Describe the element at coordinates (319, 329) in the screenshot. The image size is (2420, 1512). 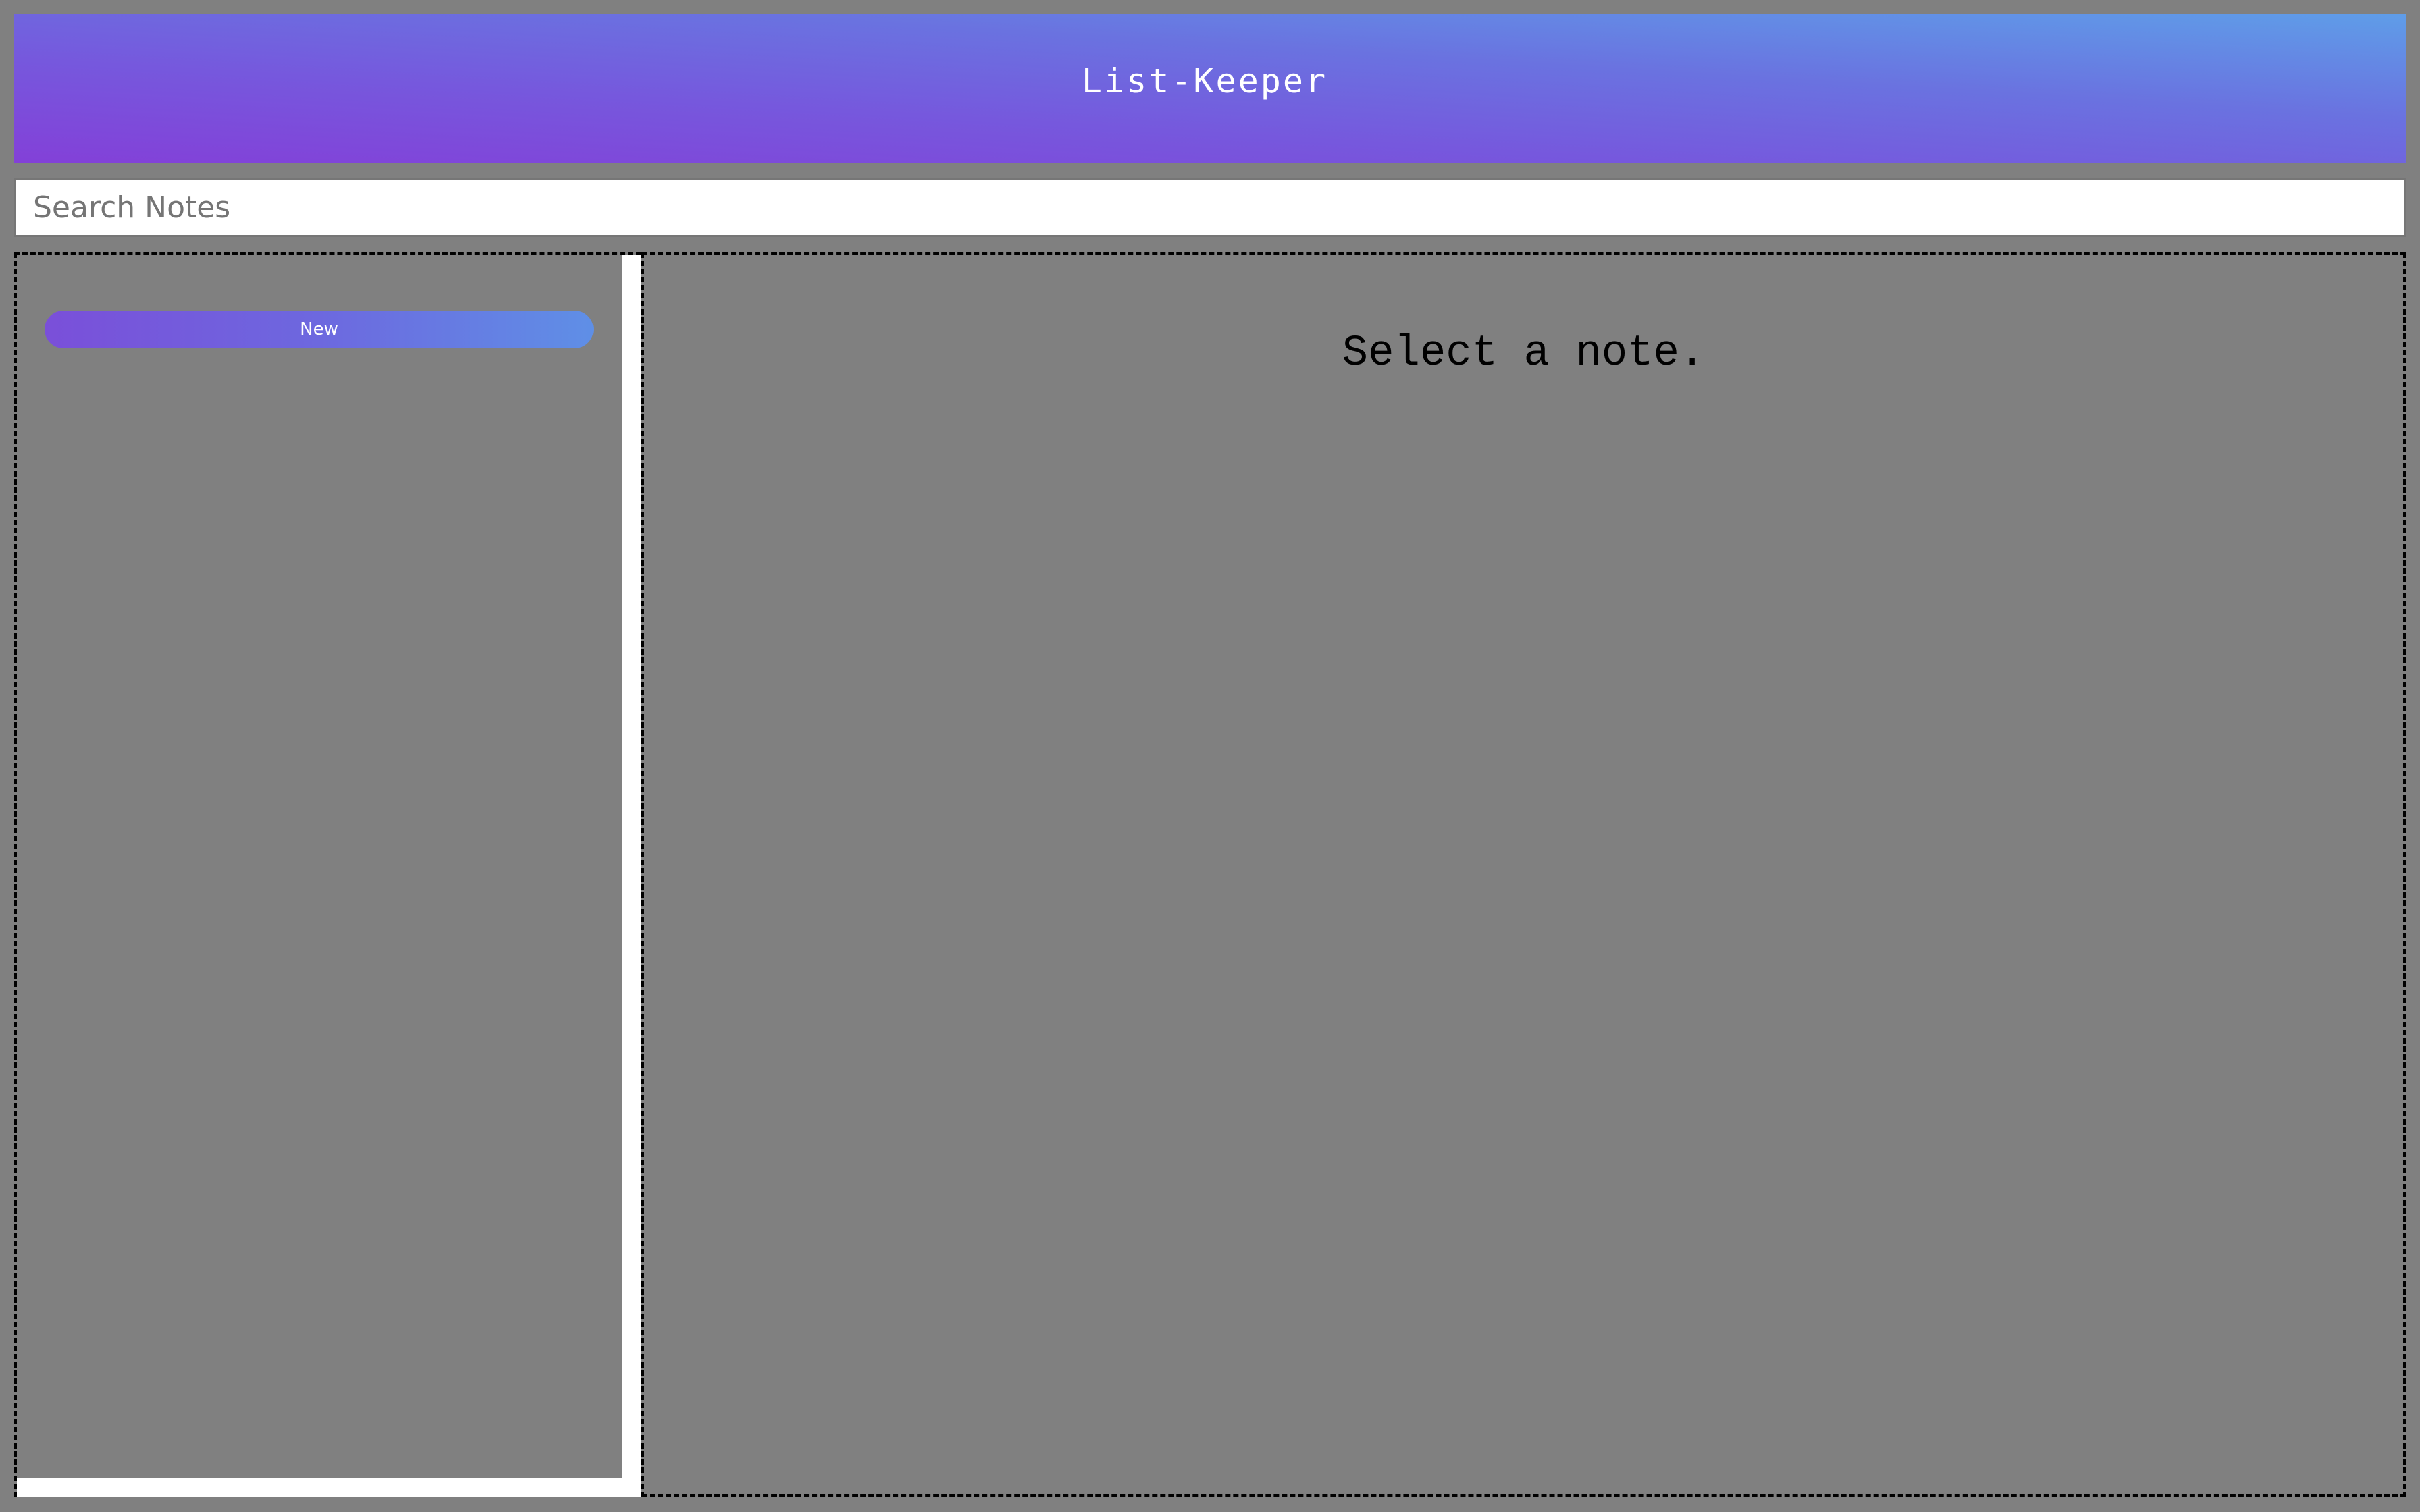
I see `new-note-button: New` at that location.